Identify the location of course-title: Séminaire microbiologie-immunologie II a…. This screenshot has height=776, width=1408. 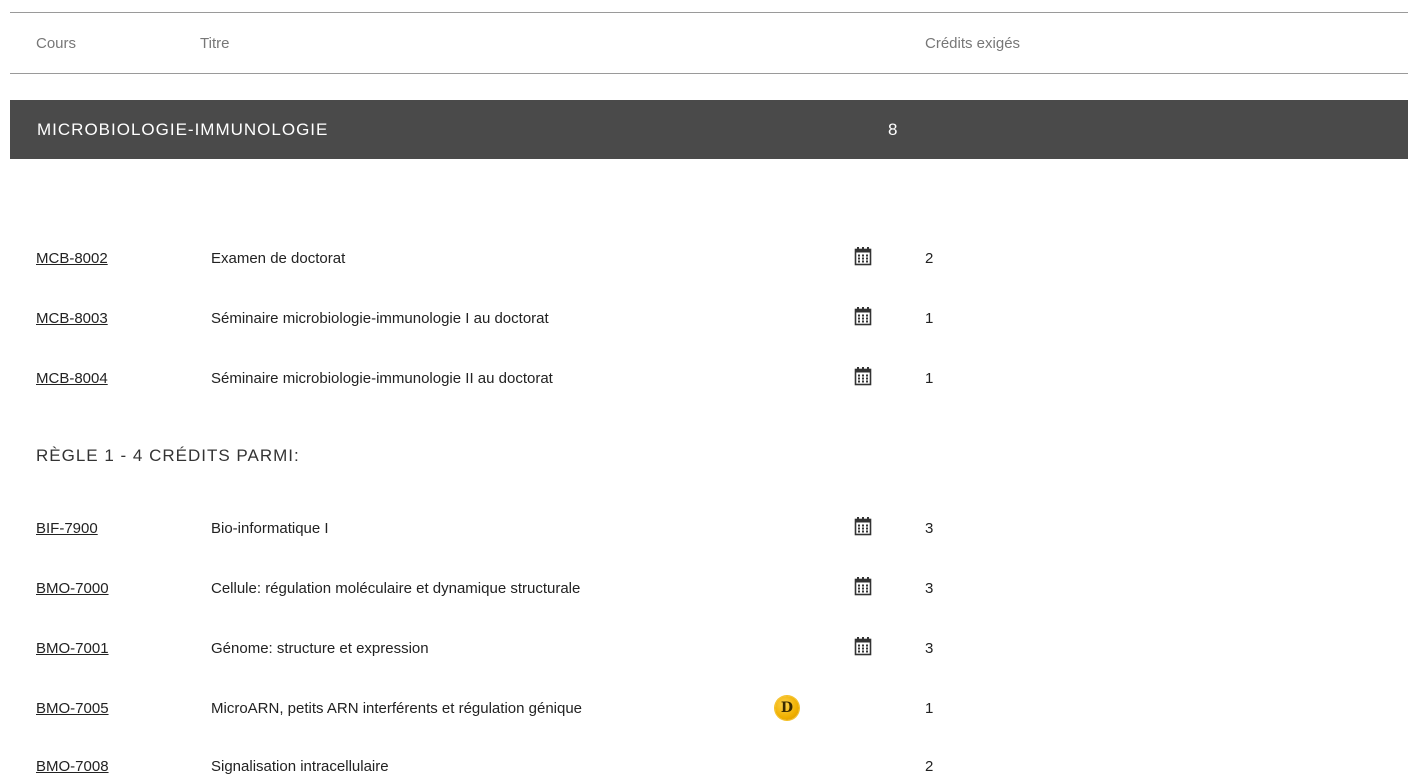
(382, 378).